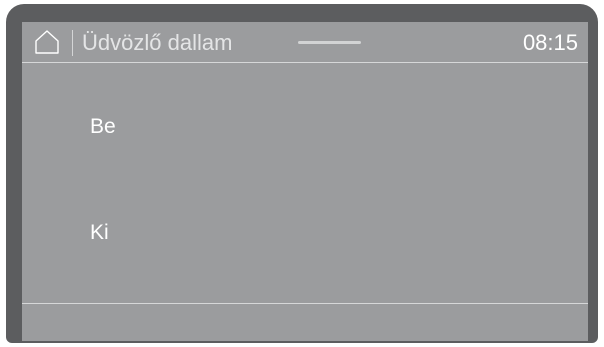  What do you see at coordinates (103, 126) in the screenshot?
I see `option-on-label: Be` at bounding box center [103, 126].